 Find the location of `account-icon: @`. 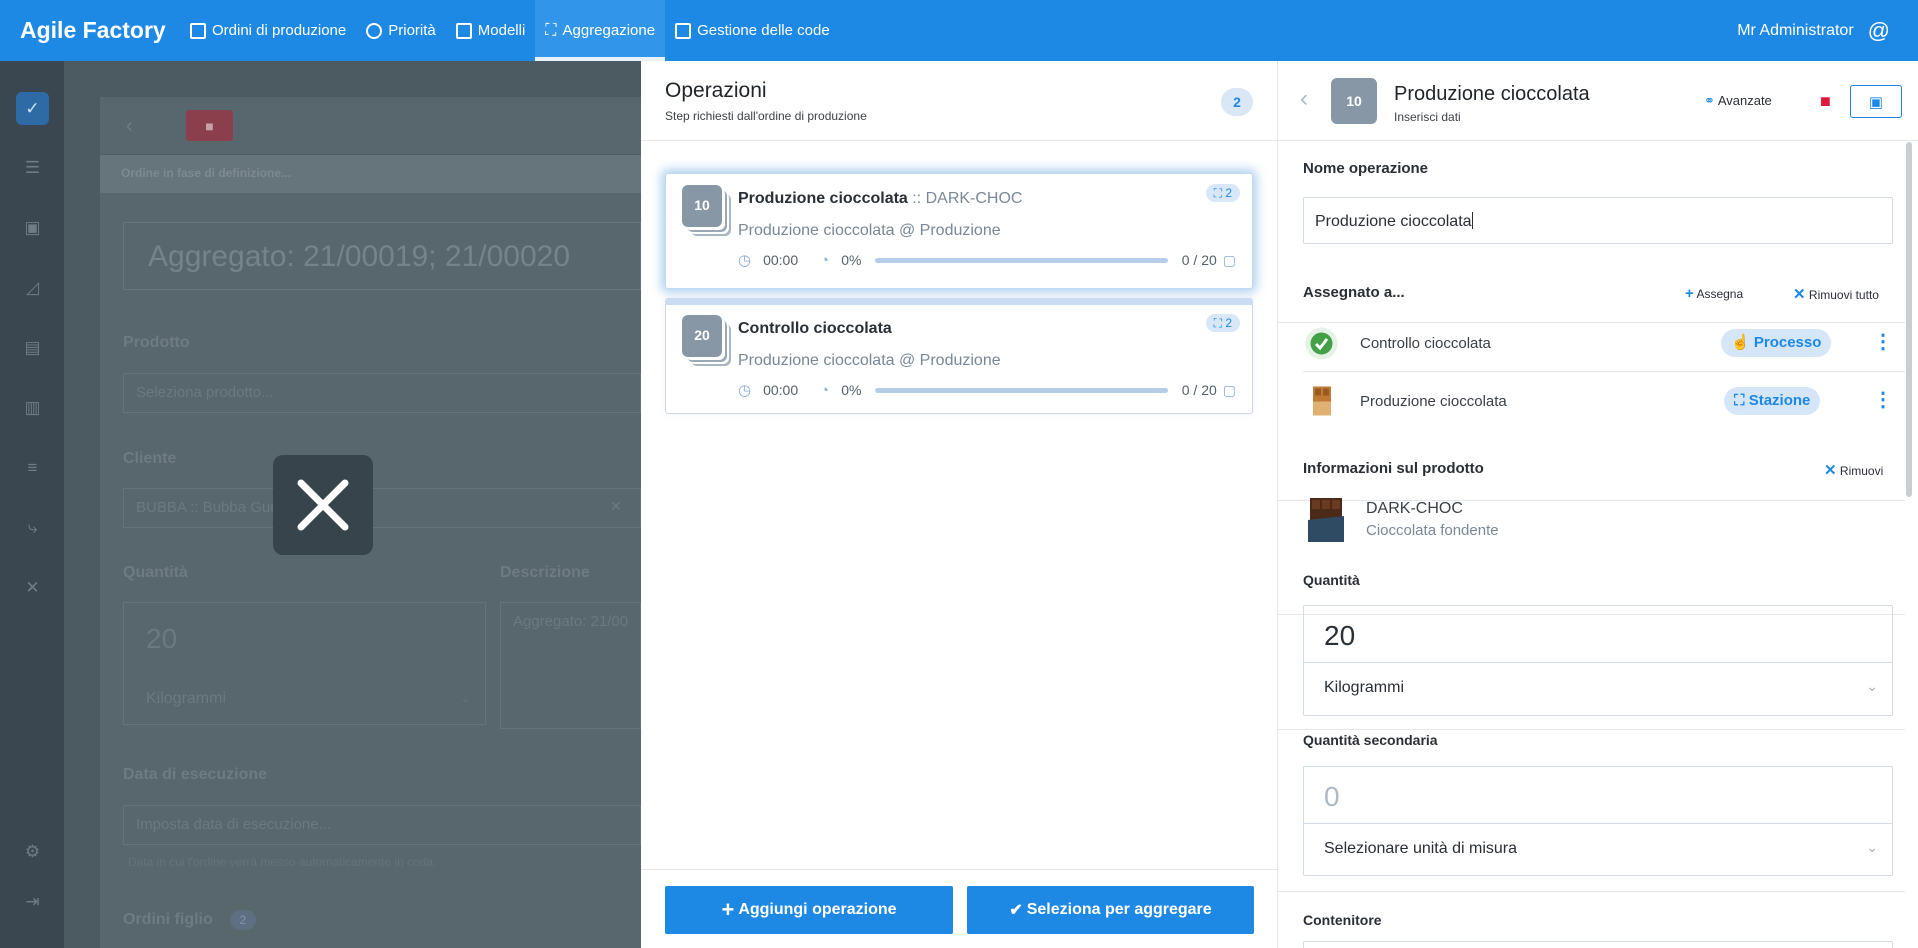

account-icon: @ is located at coordinates (1879, 31).